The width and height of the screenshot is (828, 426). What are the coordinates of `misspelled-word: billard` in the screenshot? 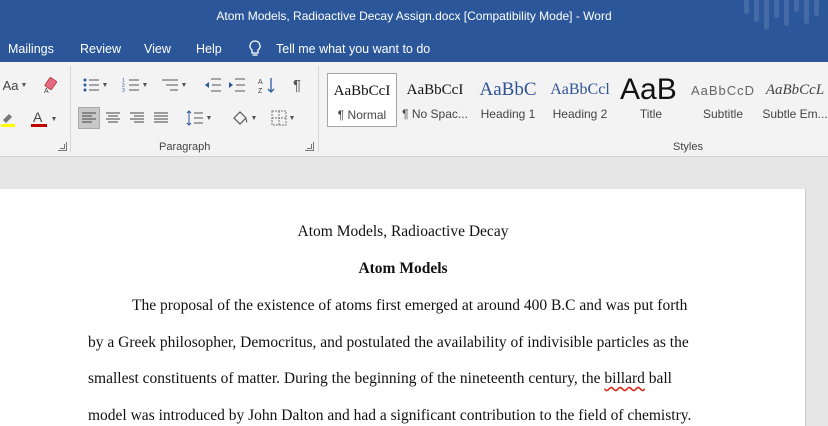 It's located at (624, 378).